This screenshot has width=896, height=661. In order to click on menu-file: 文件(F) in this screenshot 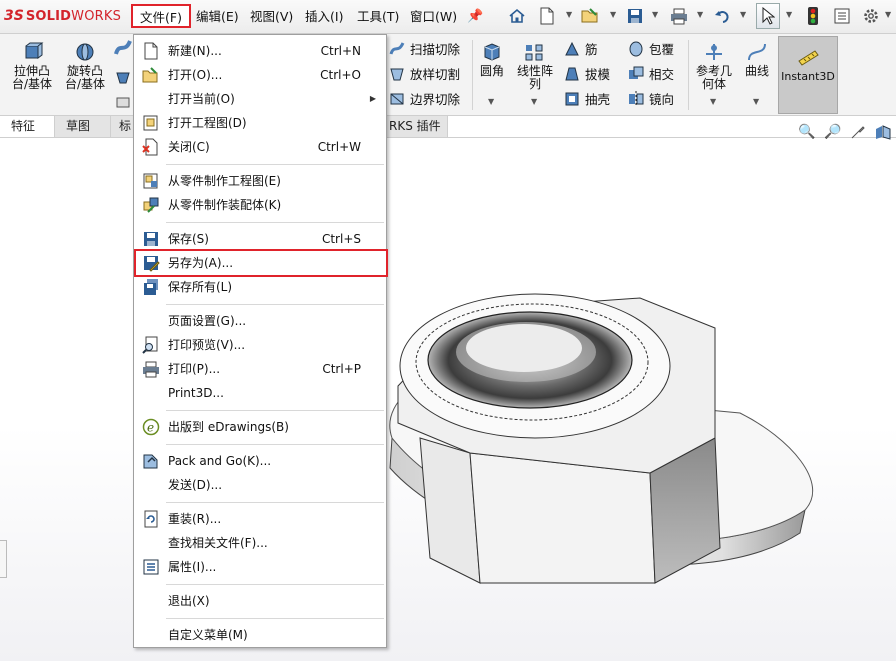, I will do `click(161, 16)`.